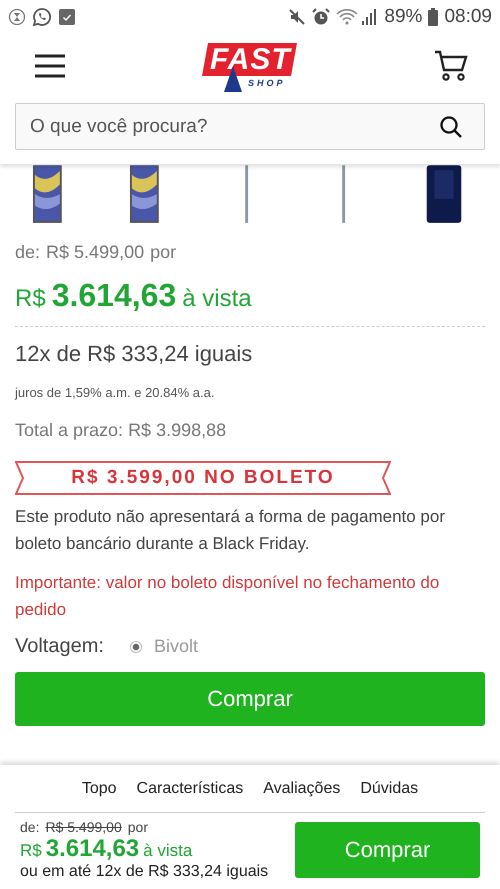 The width and height of the screenshot is (500, 889). Describe the element at coordinates (121, 430) in the screenshot. I see `total-text: Total a prazo: R$ 3.998,88` at that location.